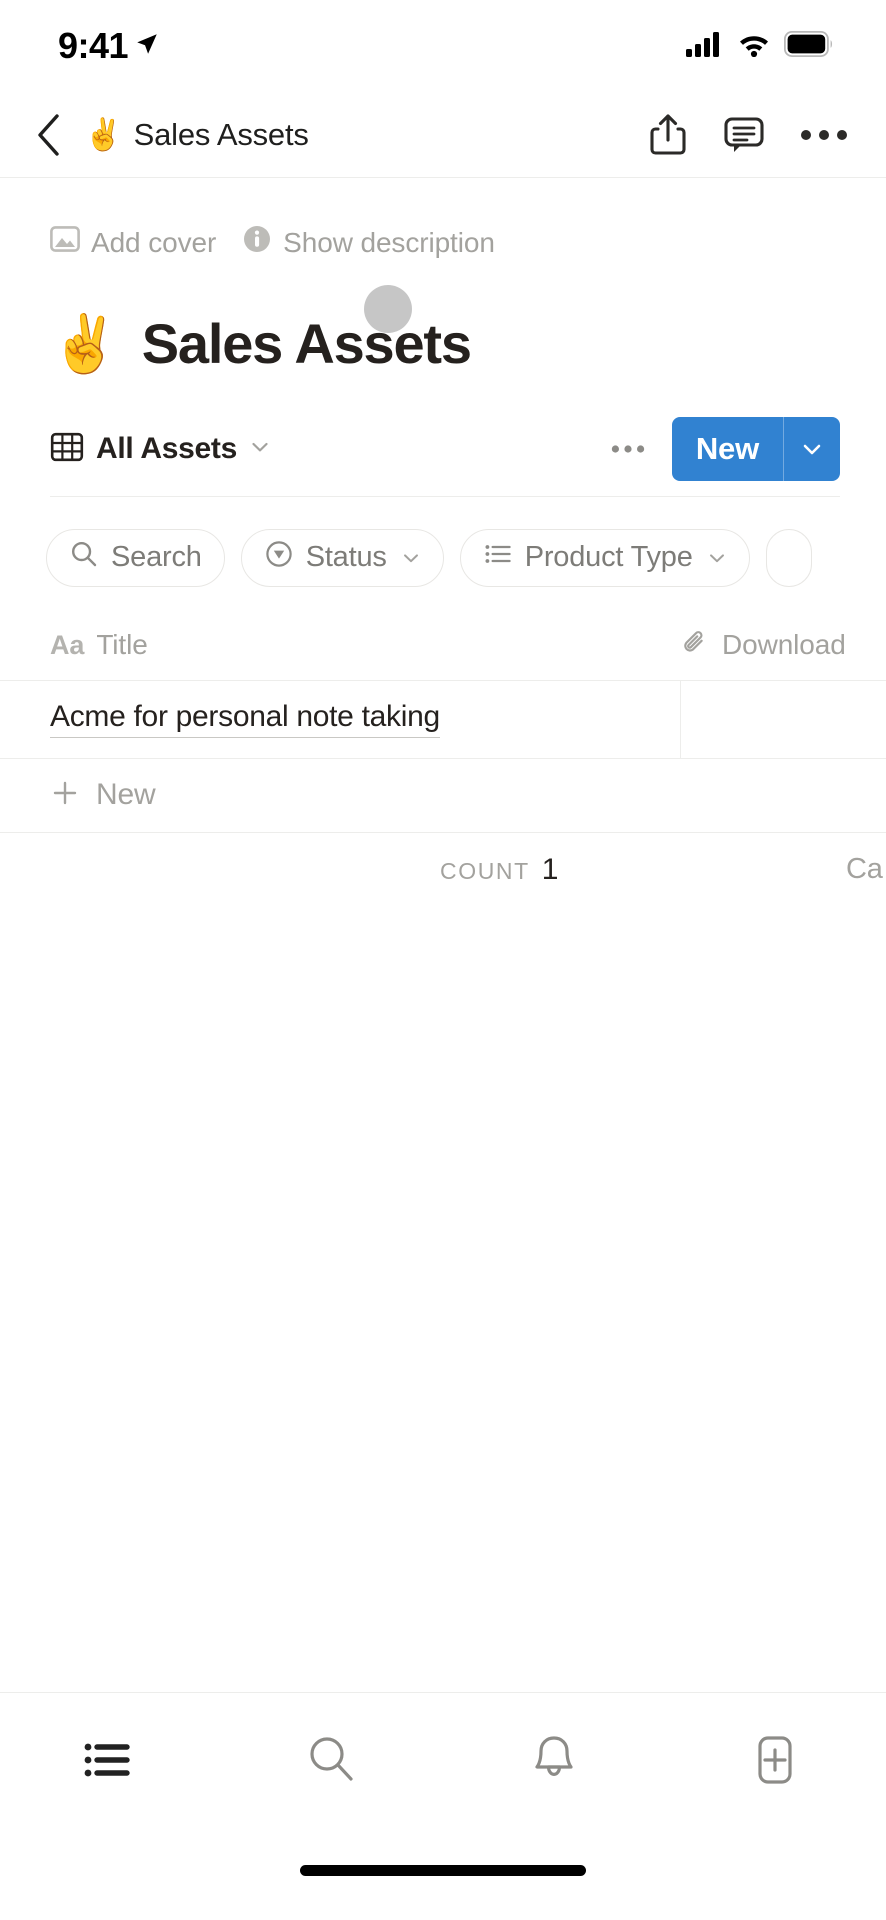  Describe the element at coordinates (783, 719) in the screenshot. I see `cell-download` at that location.